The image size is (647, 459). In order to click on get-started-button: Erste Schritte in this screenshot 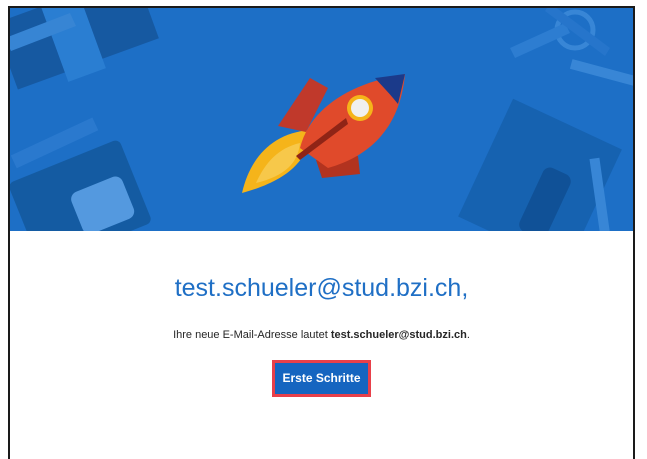, I will do `click(321, 378)`.